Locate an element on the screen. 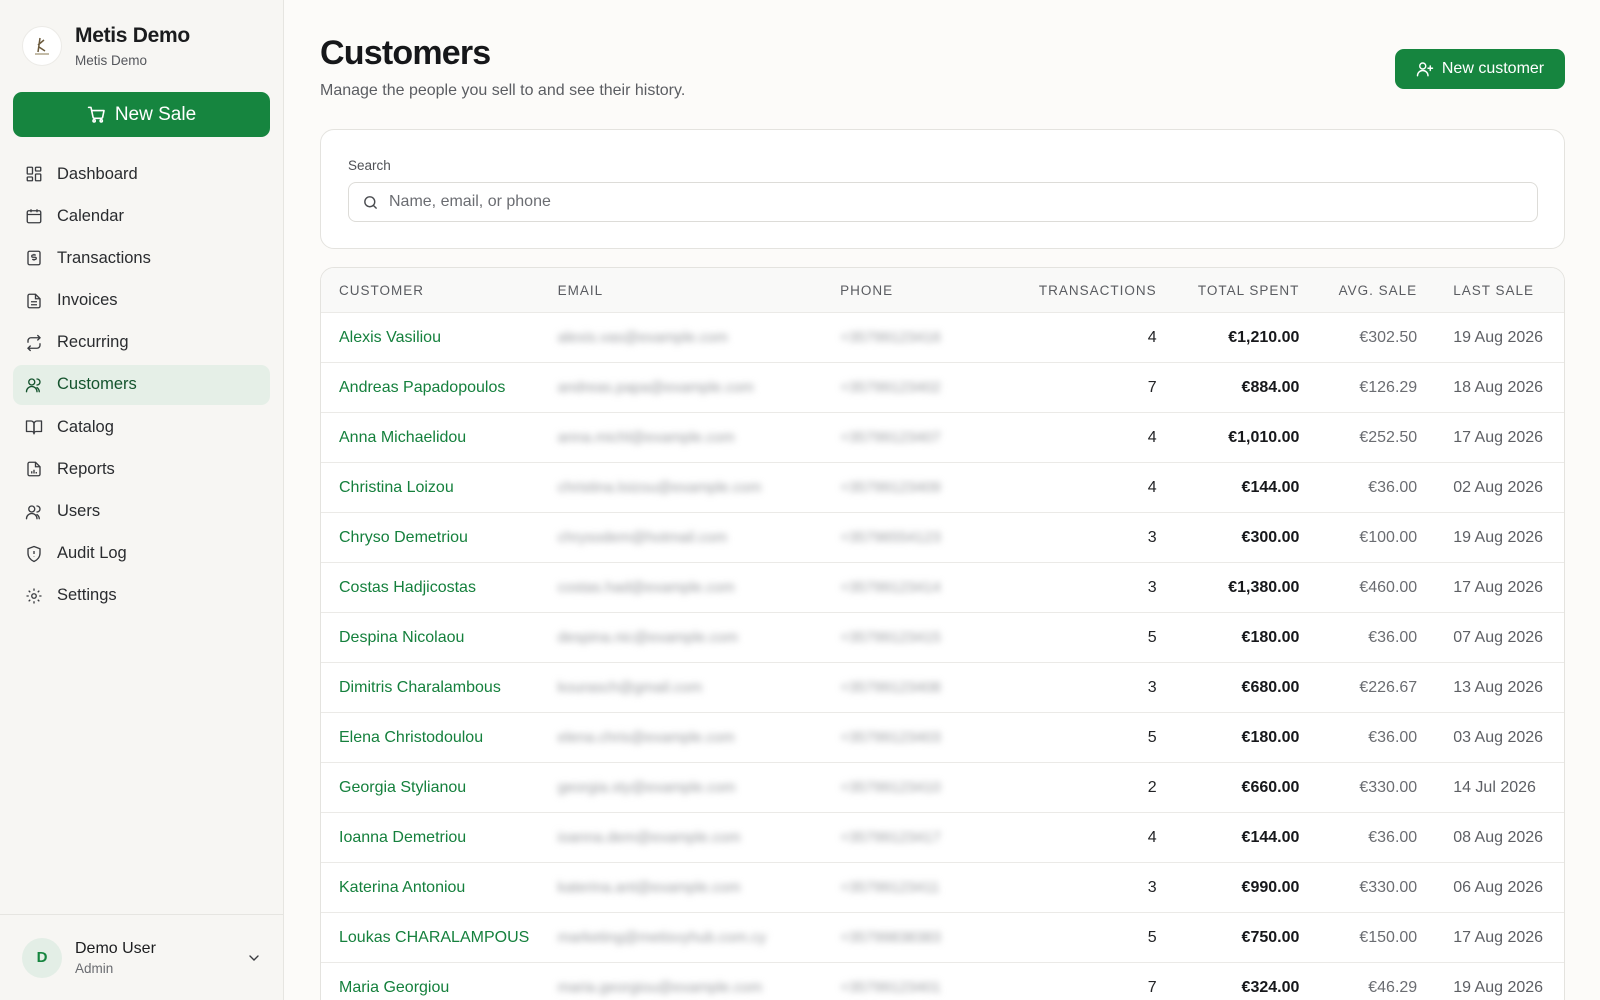 This screenshot has height=1000, width=1600. search-input: Name, email, or phone is located at coordinates (943, 202).